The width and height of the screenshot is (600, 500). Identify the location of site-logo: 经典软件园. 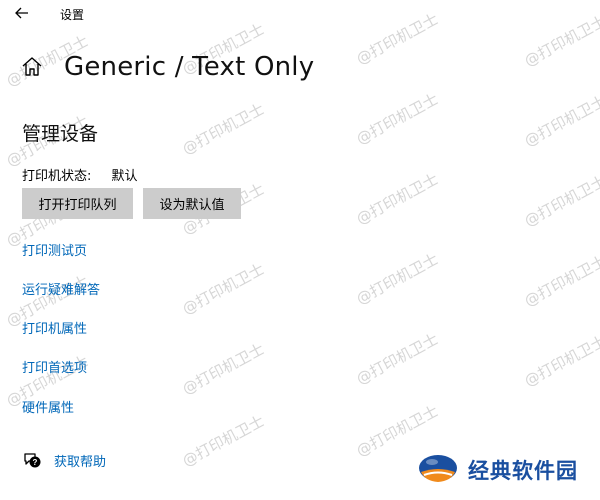
(497, 470).